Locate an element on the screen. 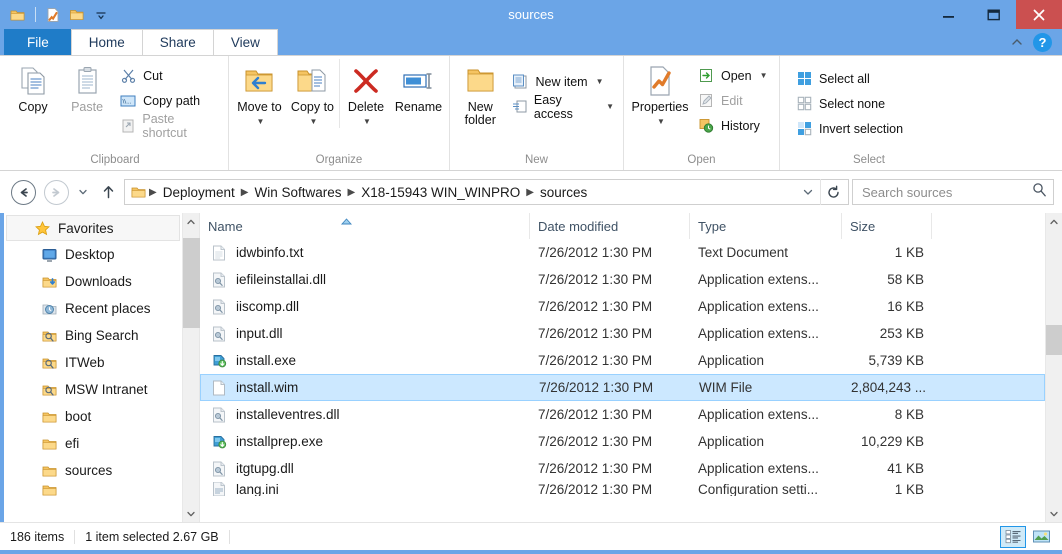  qat-dropdown-icon is located at coordinates (101, 15).